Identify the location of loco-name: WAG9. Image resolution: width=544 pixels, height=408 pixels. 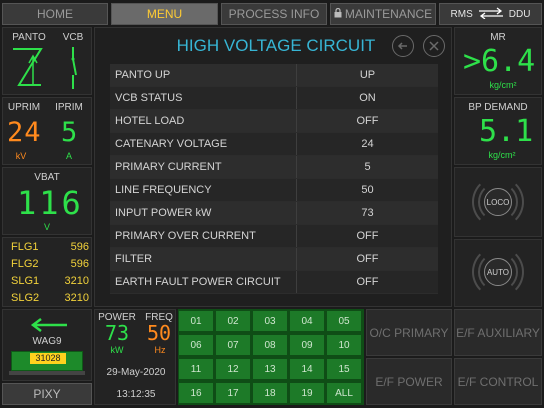
(47, 341).